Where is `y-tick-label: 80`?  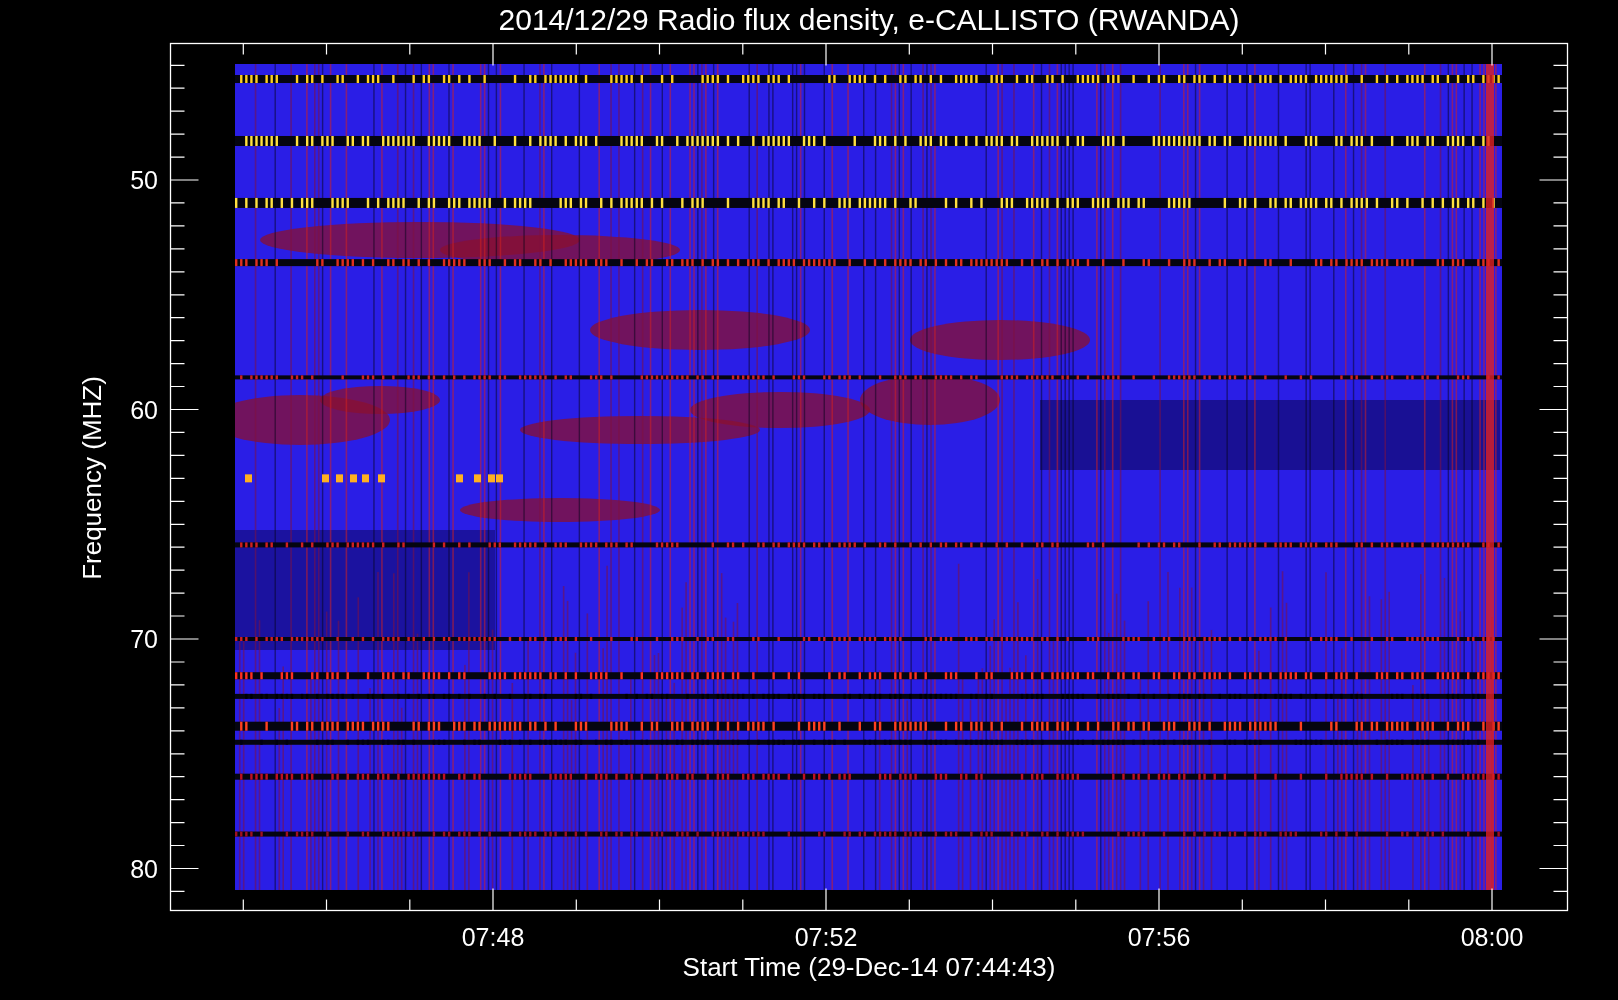
y-tick-label: 80 is located at coordinates (144, 868).